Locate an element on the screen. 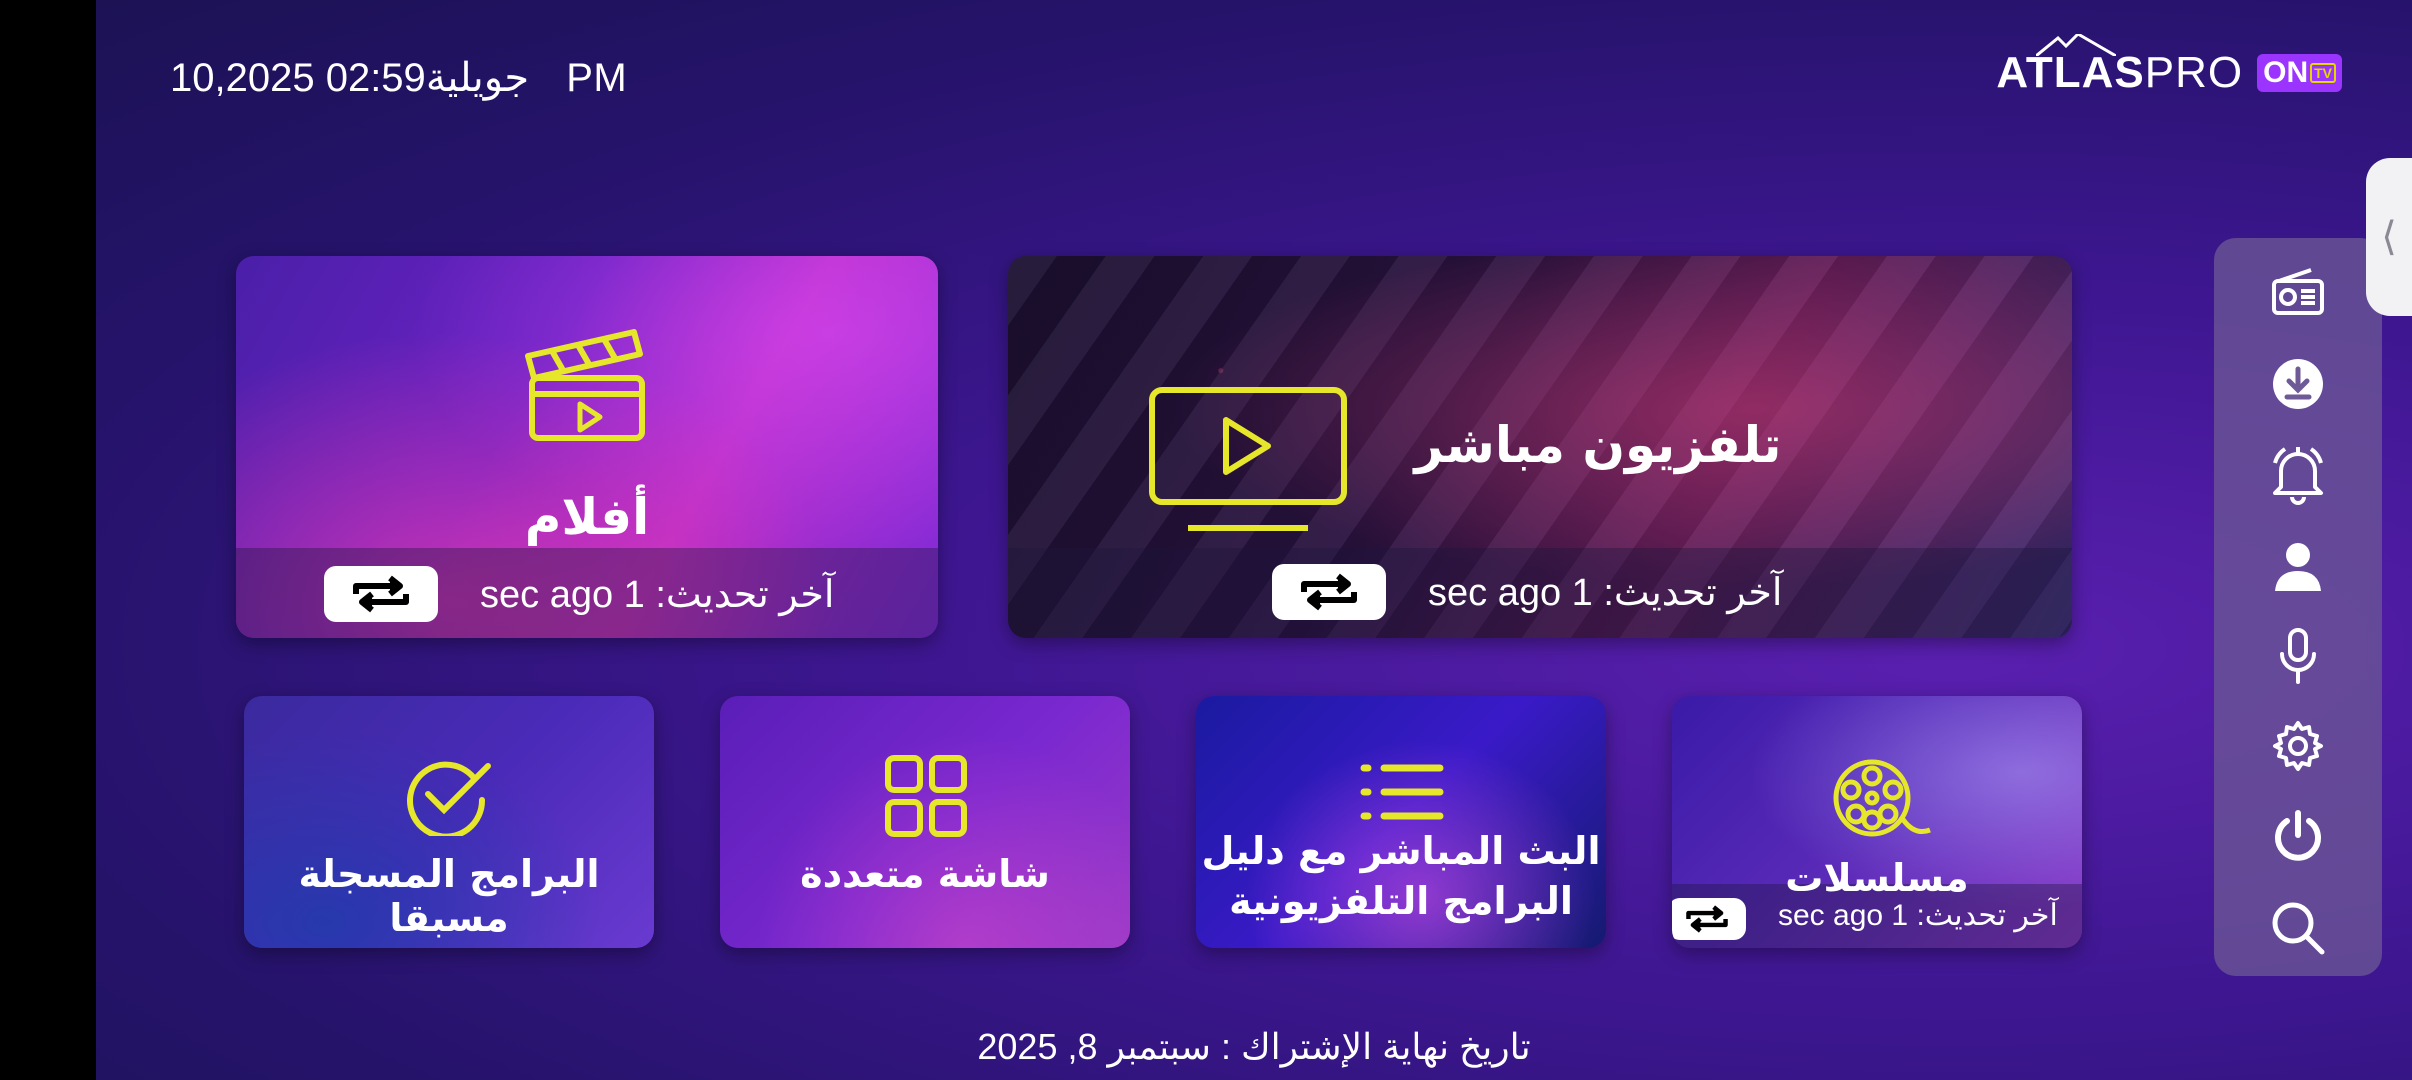 The height and width of the screenshot is (1080, 2412). logo-ontv: ON TV is located at coordinates (2299, 73).